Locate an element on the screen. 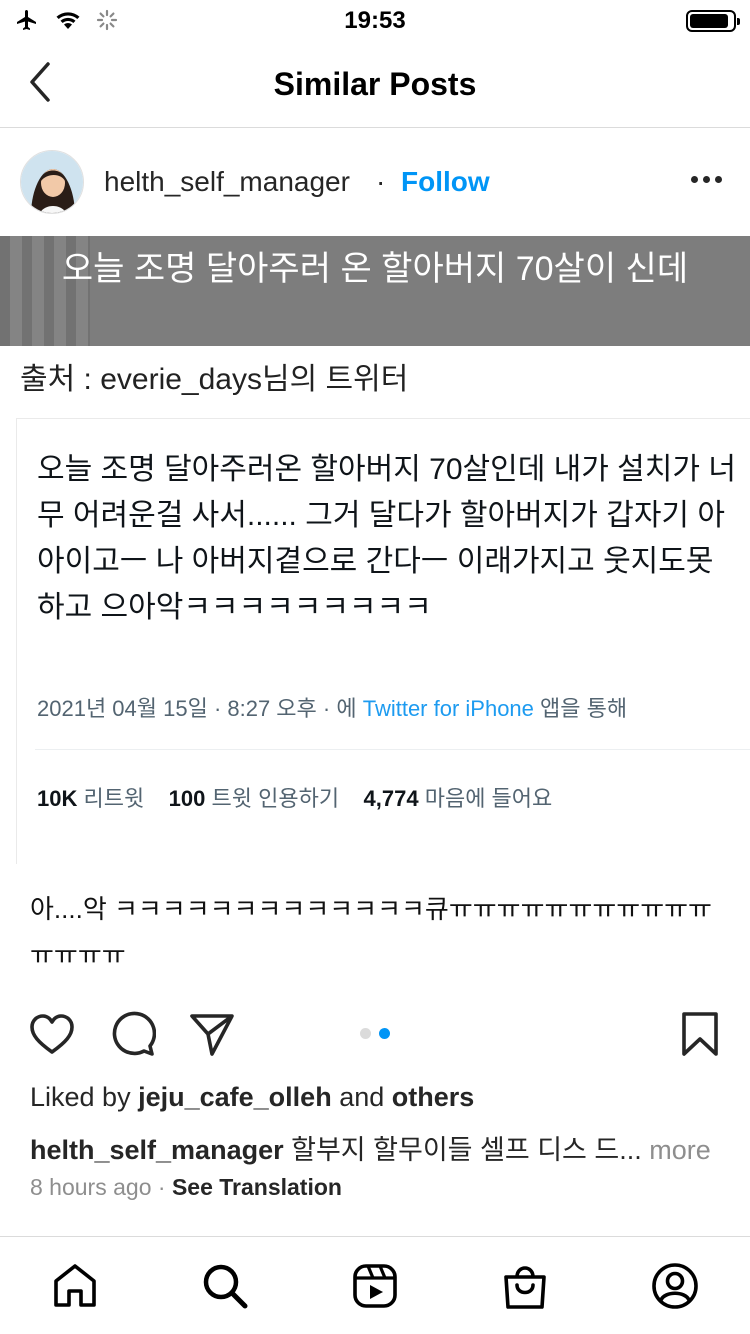 This screenshot has width=750, height=1334. status-time: 19:53 is located at coordinates (375, 20).